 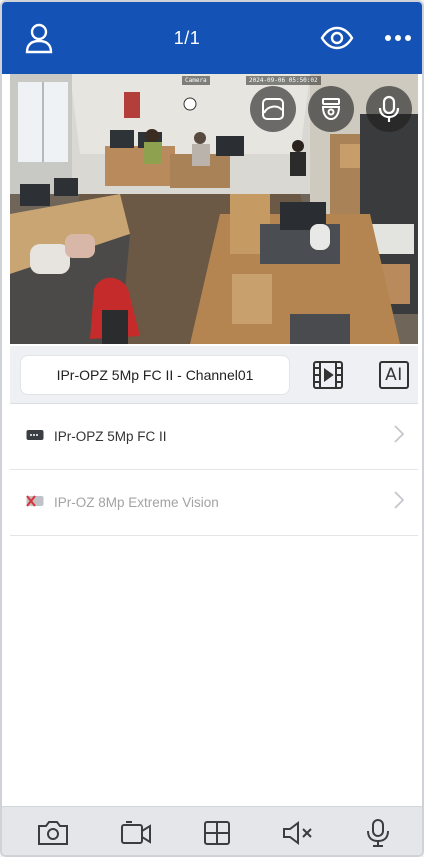 What do you see at coordinates (217, 833) in the screenshot?
I see `grid-layout-icon` at bounding box center [217, 833].